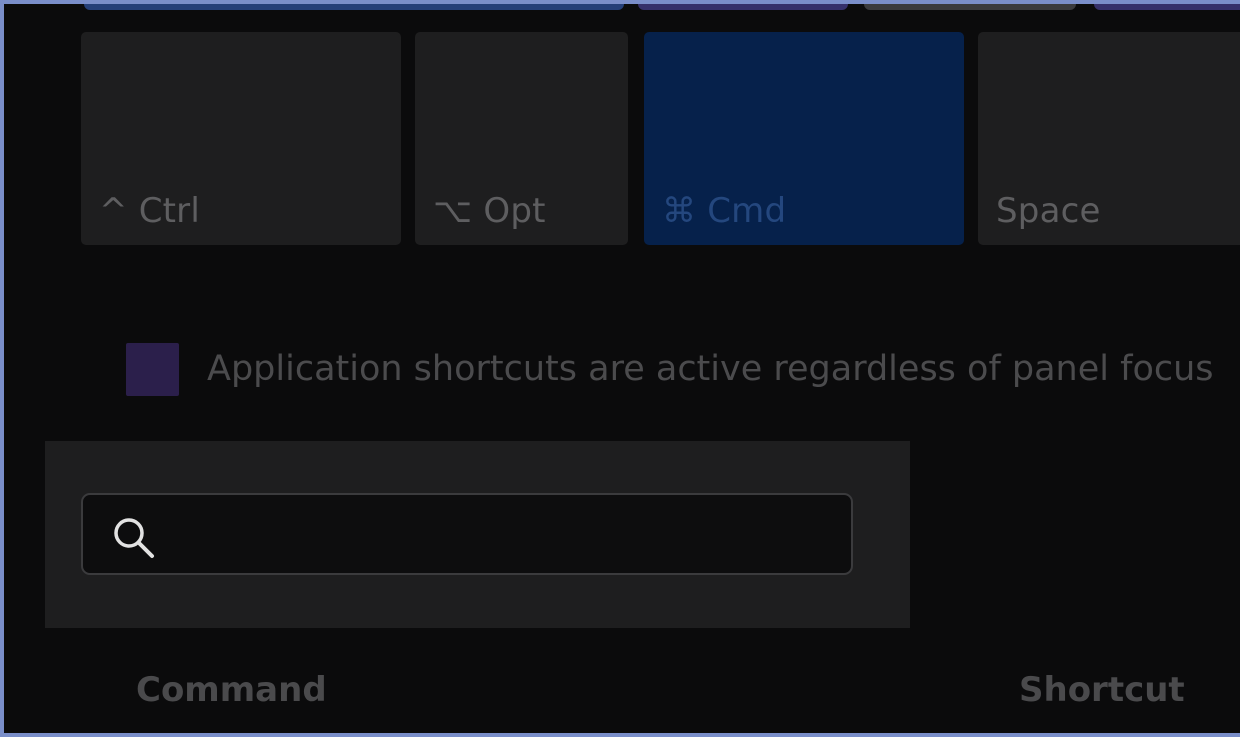  I want to click on key-space-label: Space, so click(1048, 211).